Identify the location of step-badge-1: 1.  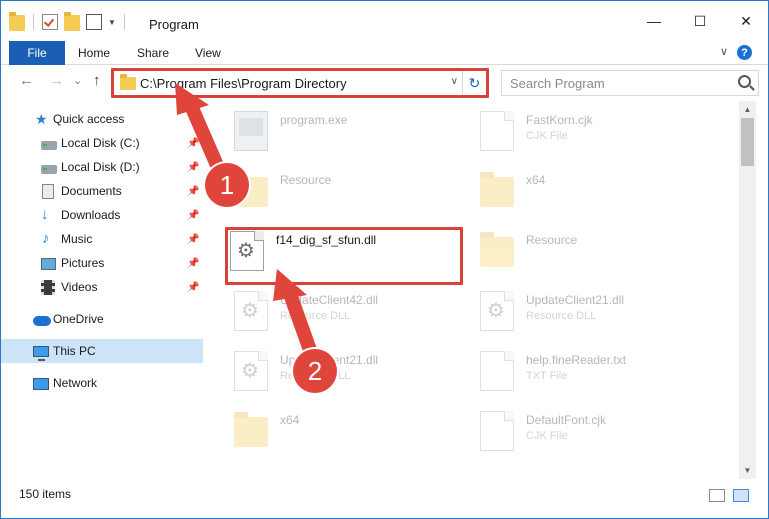
(227, 185).